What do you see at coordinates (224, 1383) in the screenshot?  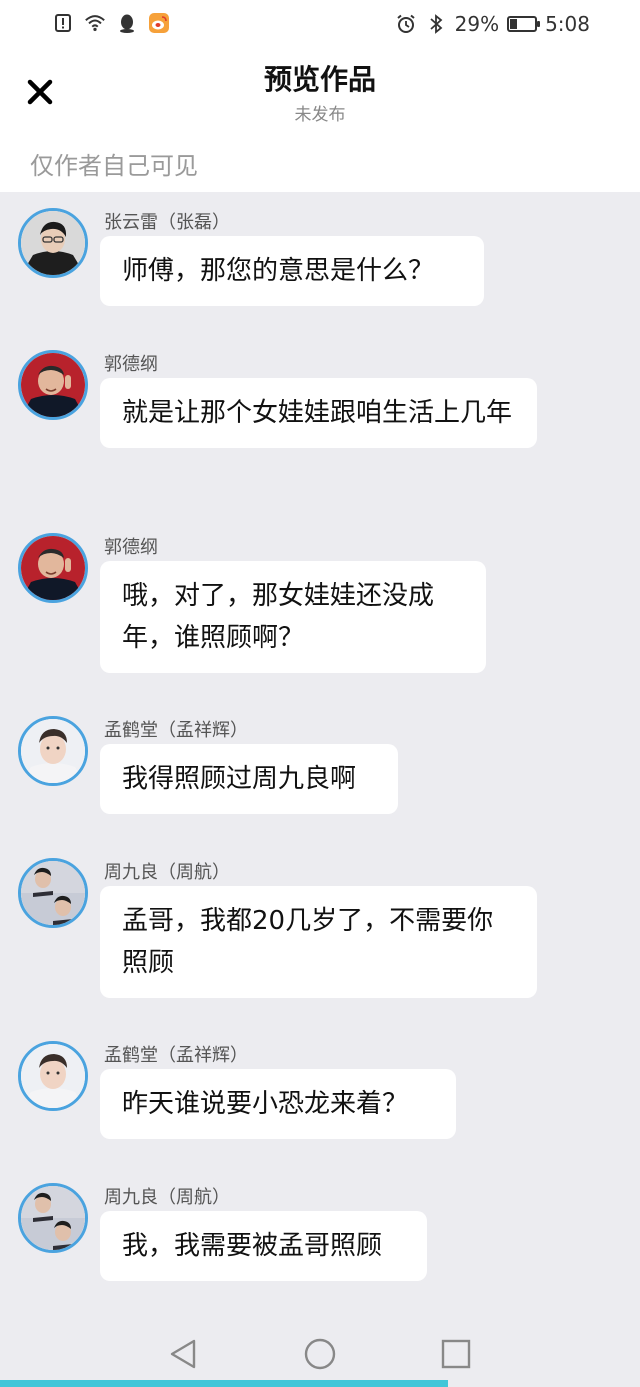 I see `progress-bar` at bounding box center [224, 1383].